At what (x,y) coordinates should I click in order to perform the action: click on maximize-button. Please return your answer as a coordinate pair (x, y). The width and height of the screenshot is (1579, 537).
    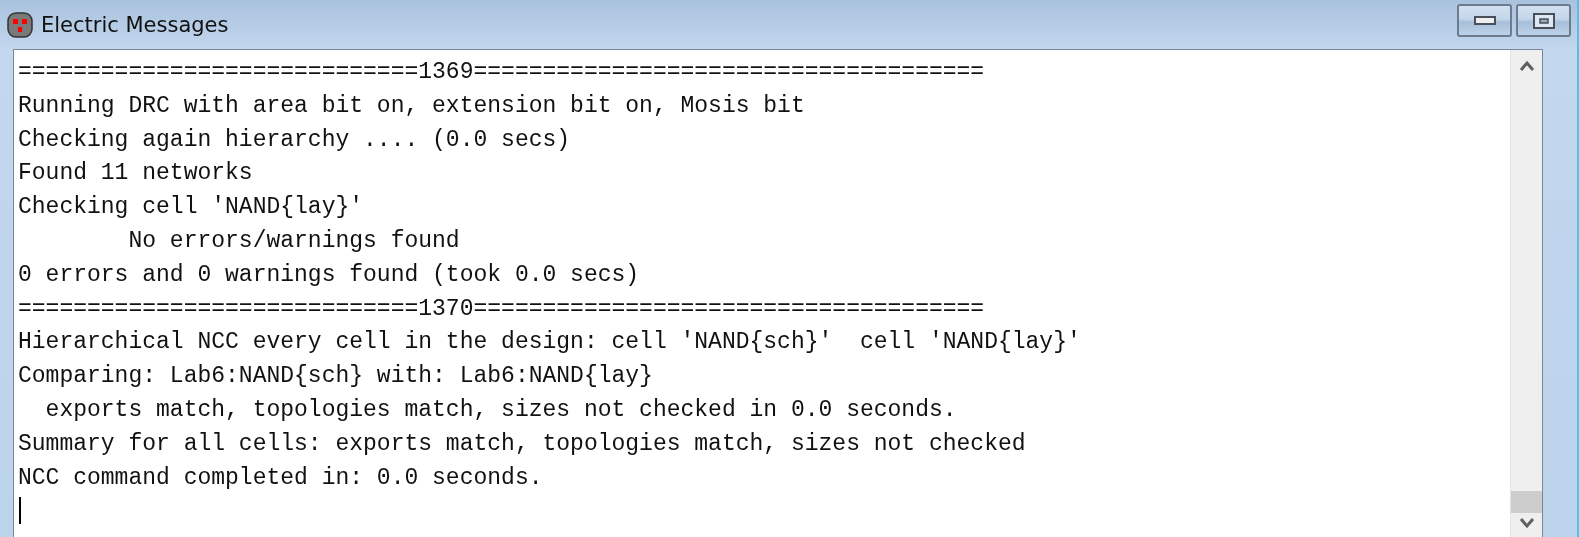
    Looking at the image, I should click on (1543, 20).